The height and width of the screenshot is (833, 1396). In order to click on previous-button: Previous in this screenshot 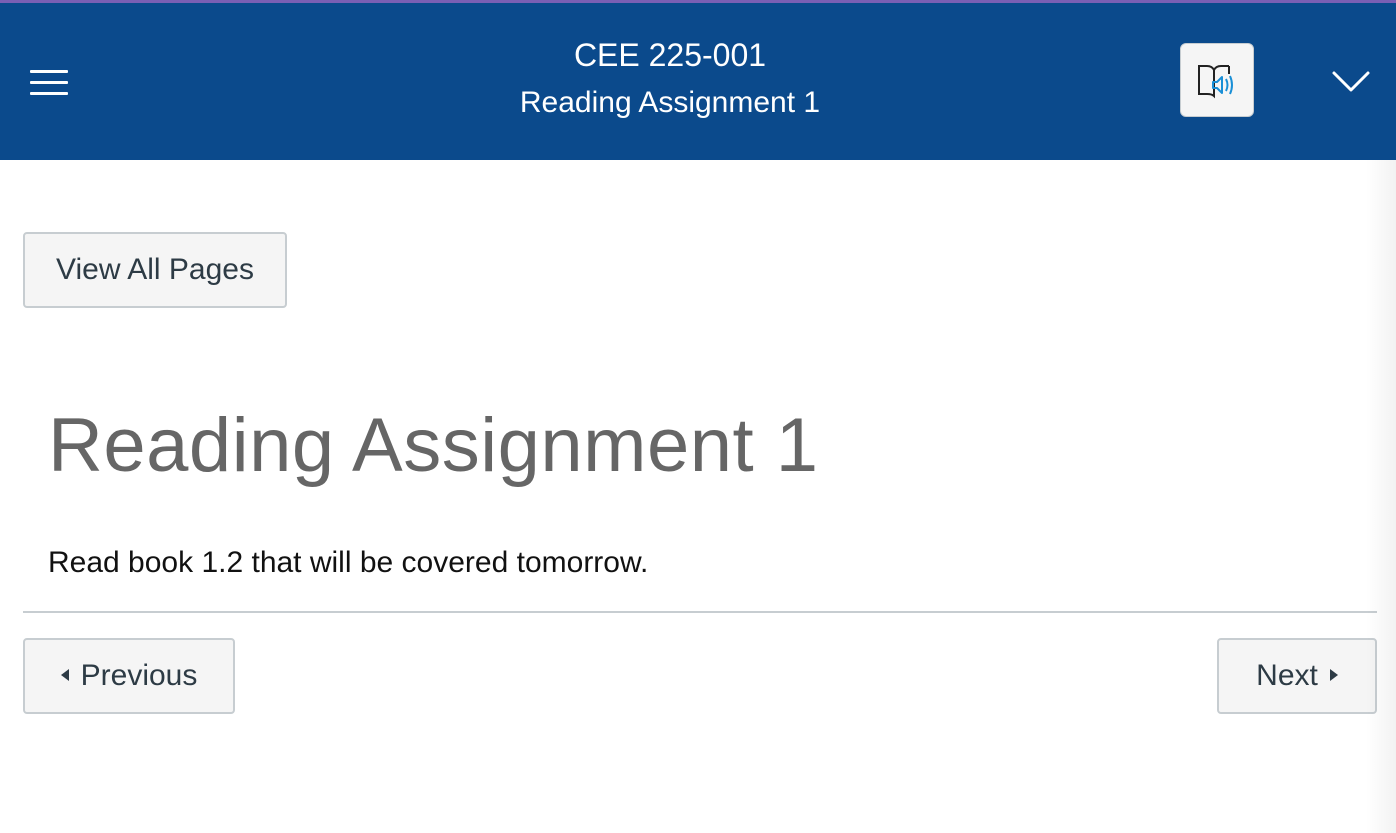, I will do `click(129, 676)`.